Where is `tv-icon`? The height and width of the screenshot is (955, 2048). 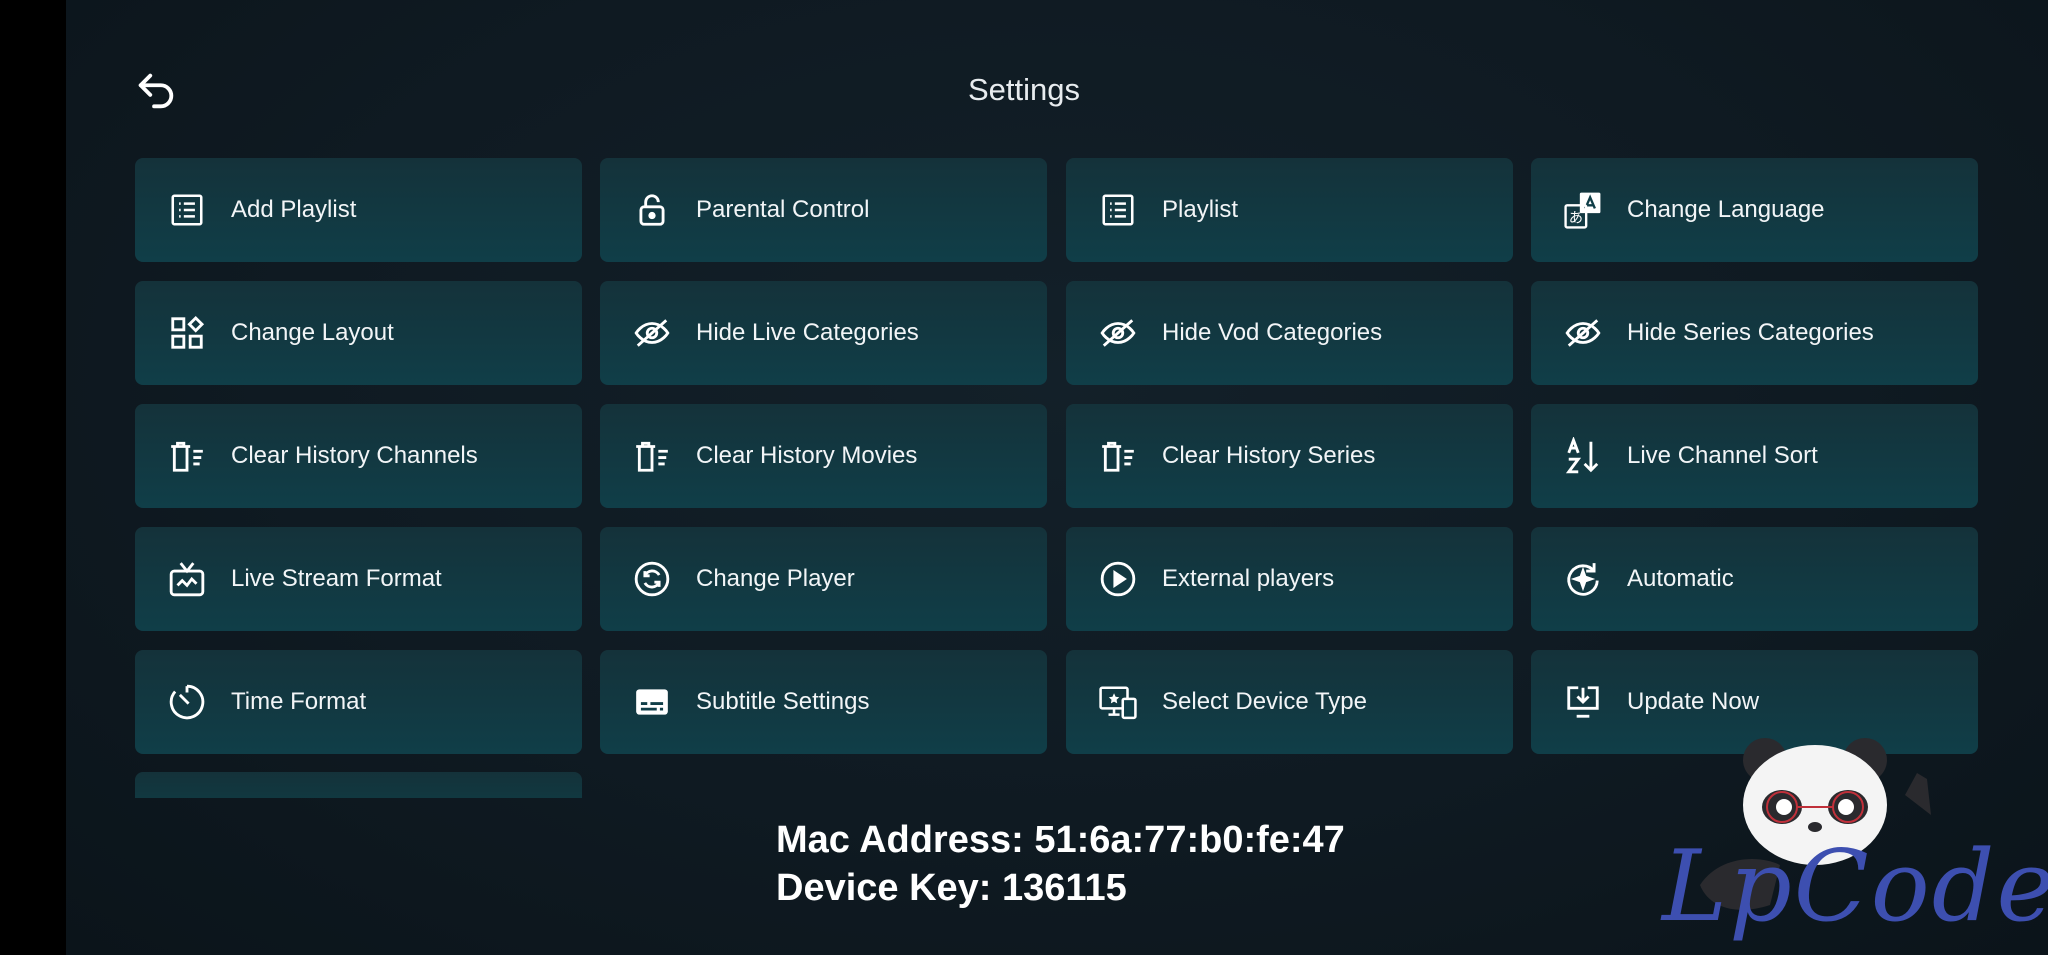 tv-icon is located at coordinates (187, 579).